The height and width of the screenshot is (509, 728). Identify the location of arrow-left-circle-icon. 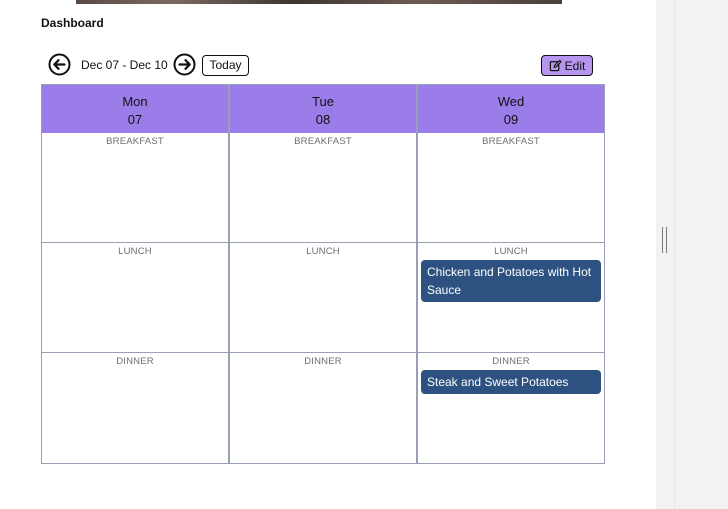
(59, 64).